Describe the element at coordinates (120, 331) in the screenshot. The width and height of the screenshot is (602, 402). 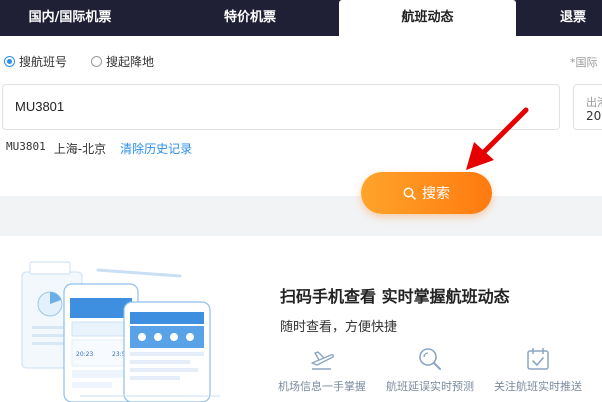
I see `phone-app-illustration: 20:23 23:57` at that location.